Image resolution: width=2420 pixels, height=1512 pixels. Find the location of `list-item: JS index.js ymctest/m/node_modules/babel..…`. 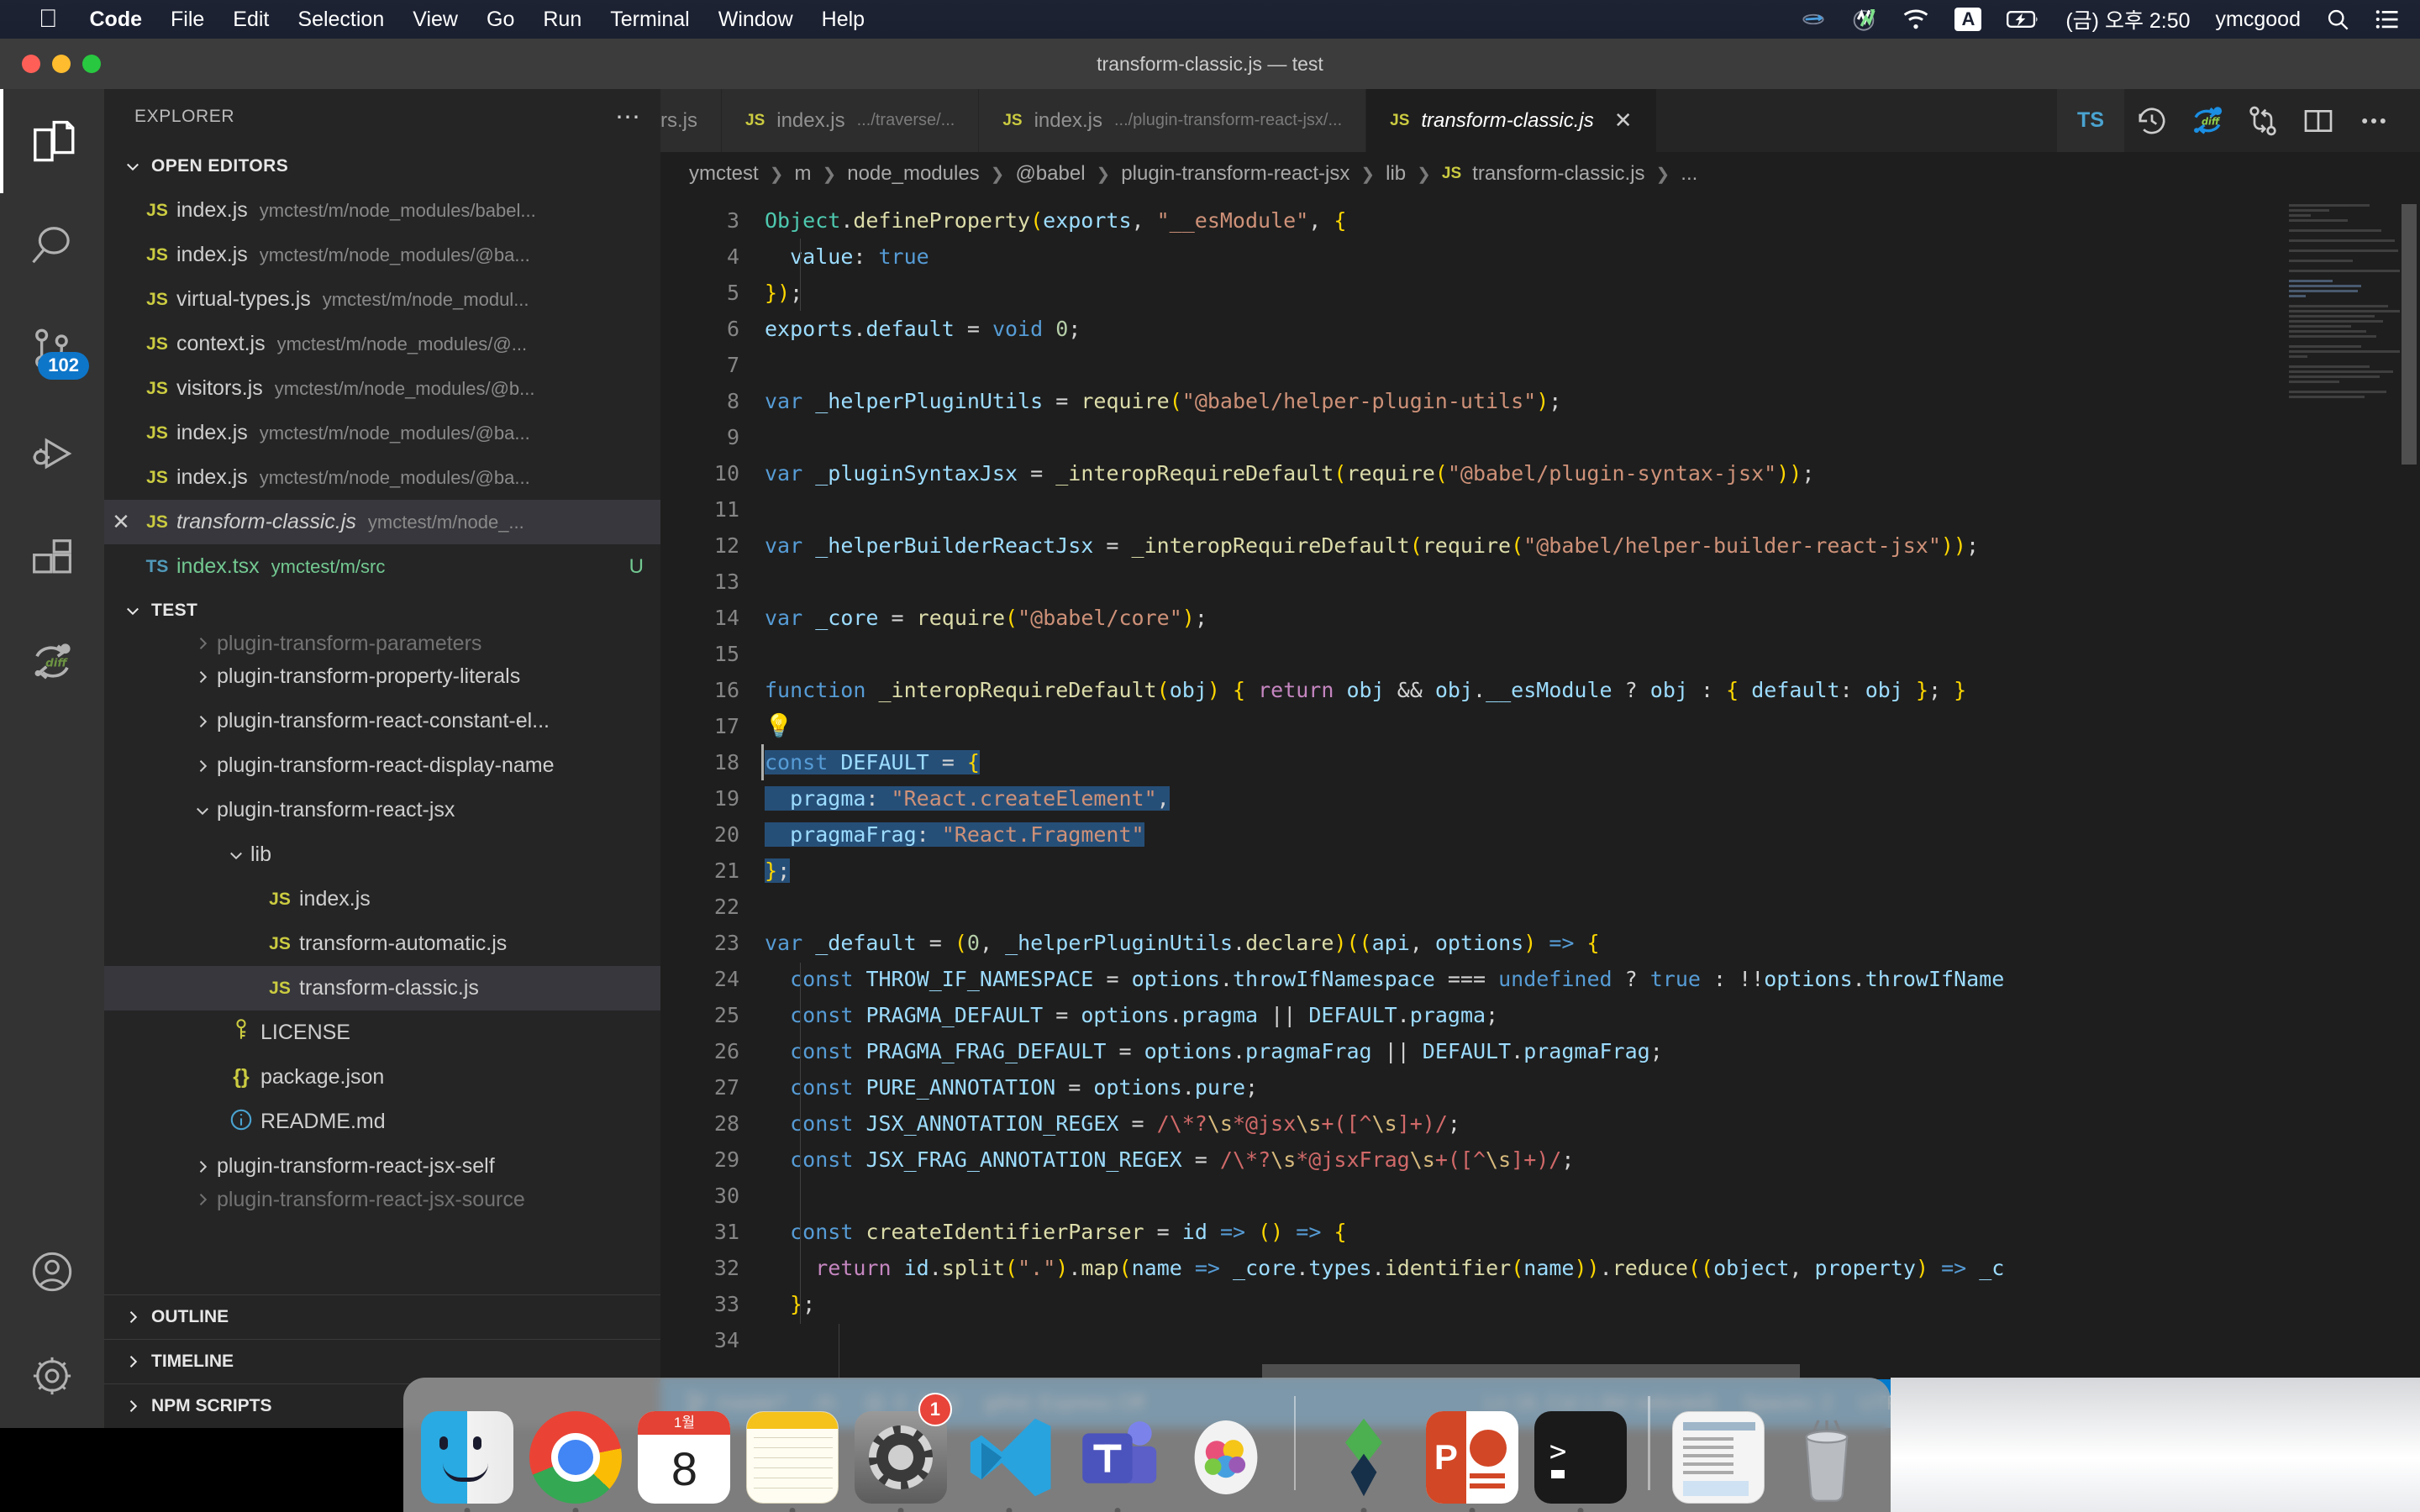

list-item: JS index.js ymctest/m/node_modules/babel..… is located at coordinates (382, 210).